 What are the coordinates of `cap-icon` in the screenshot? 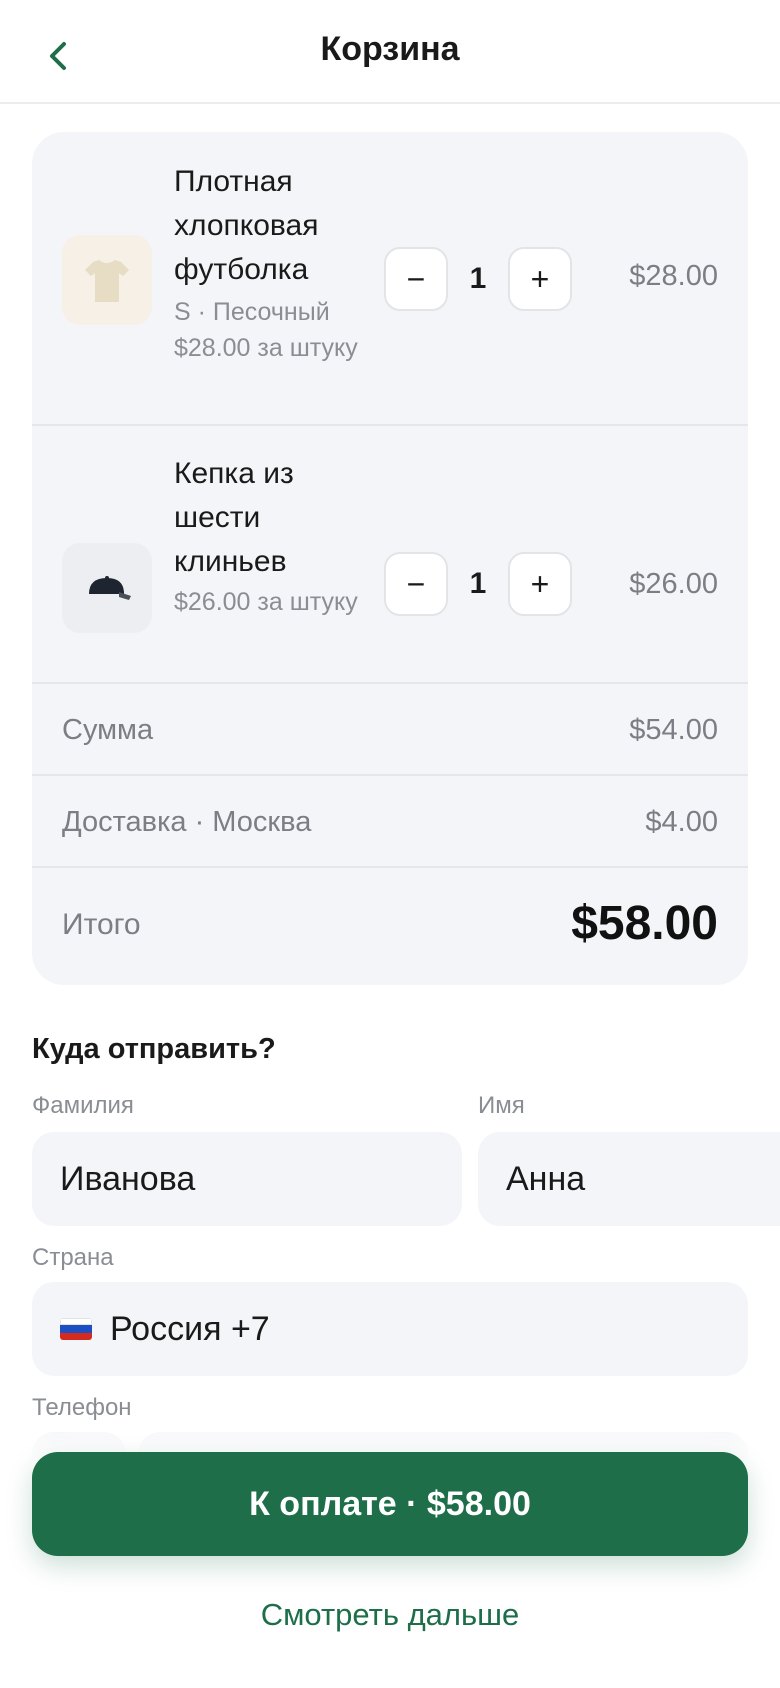 It's located at (110, 588).